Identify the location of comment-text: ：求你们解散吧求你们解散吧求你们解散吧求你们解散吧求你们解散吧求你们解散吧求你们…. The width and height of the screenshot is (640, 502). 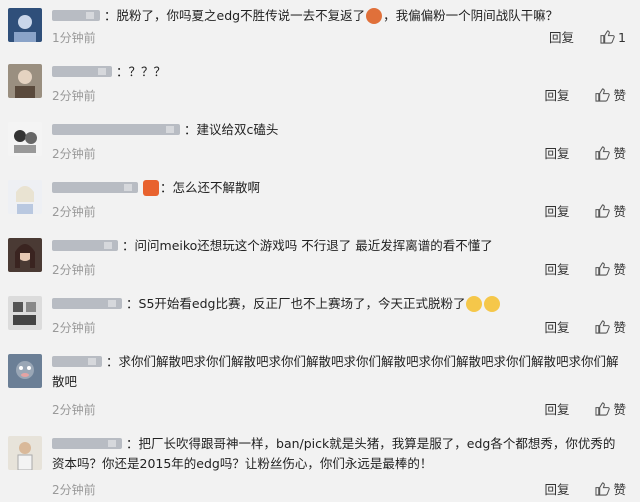
(335, 371).